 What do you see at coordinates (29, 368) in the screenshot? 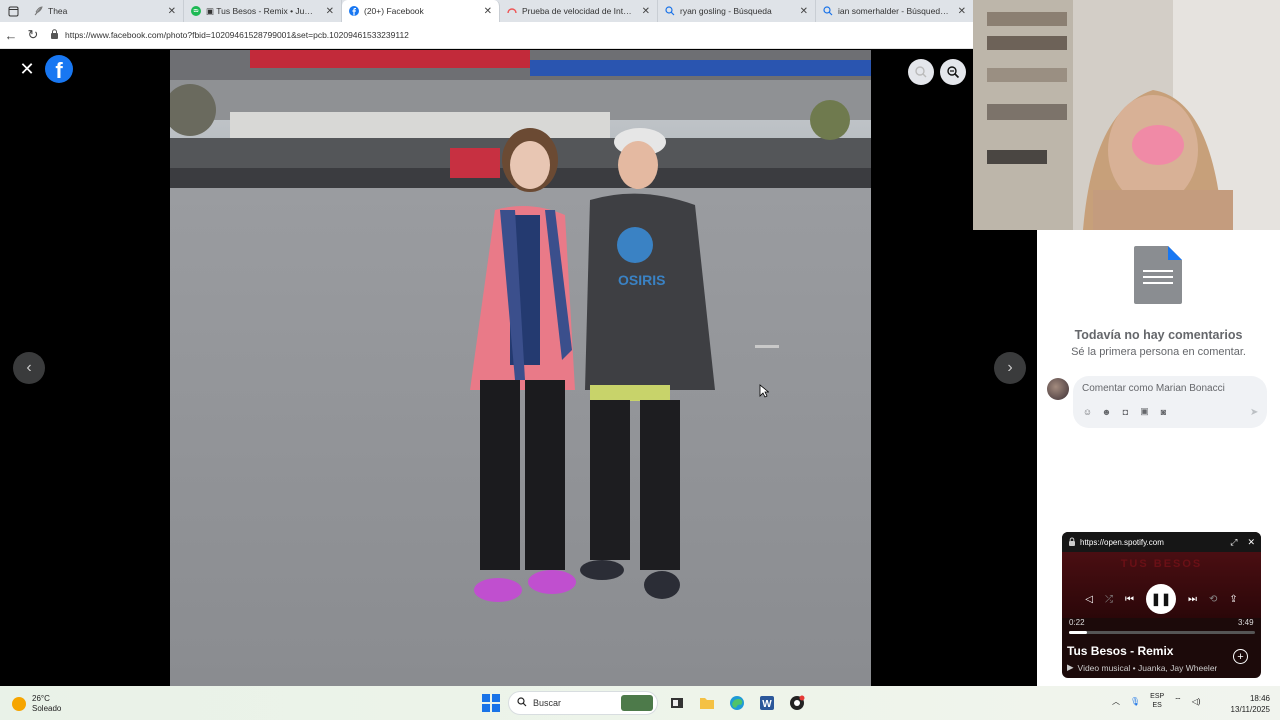
I see `previous-photo-button: ‹` at bounding box center [29, 368].